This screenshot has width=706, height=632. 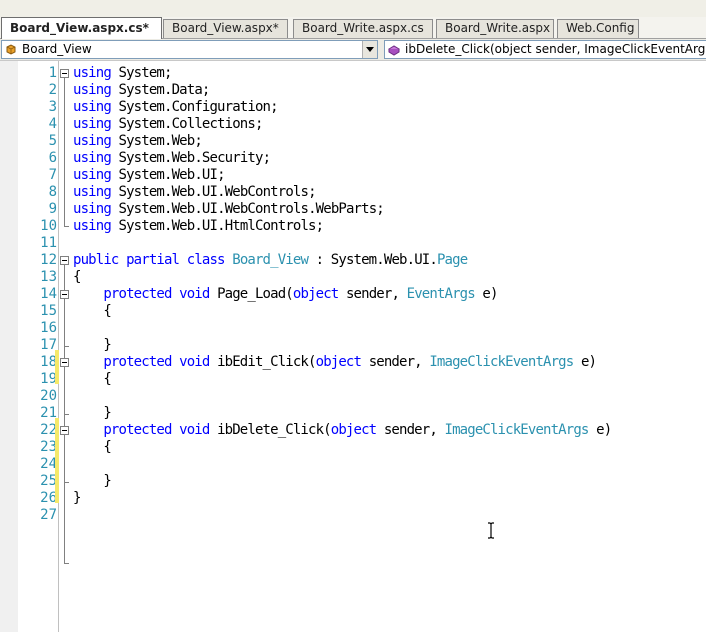 I want to click on collapse-ibedit-click-icon, so click(x=64, y=362).